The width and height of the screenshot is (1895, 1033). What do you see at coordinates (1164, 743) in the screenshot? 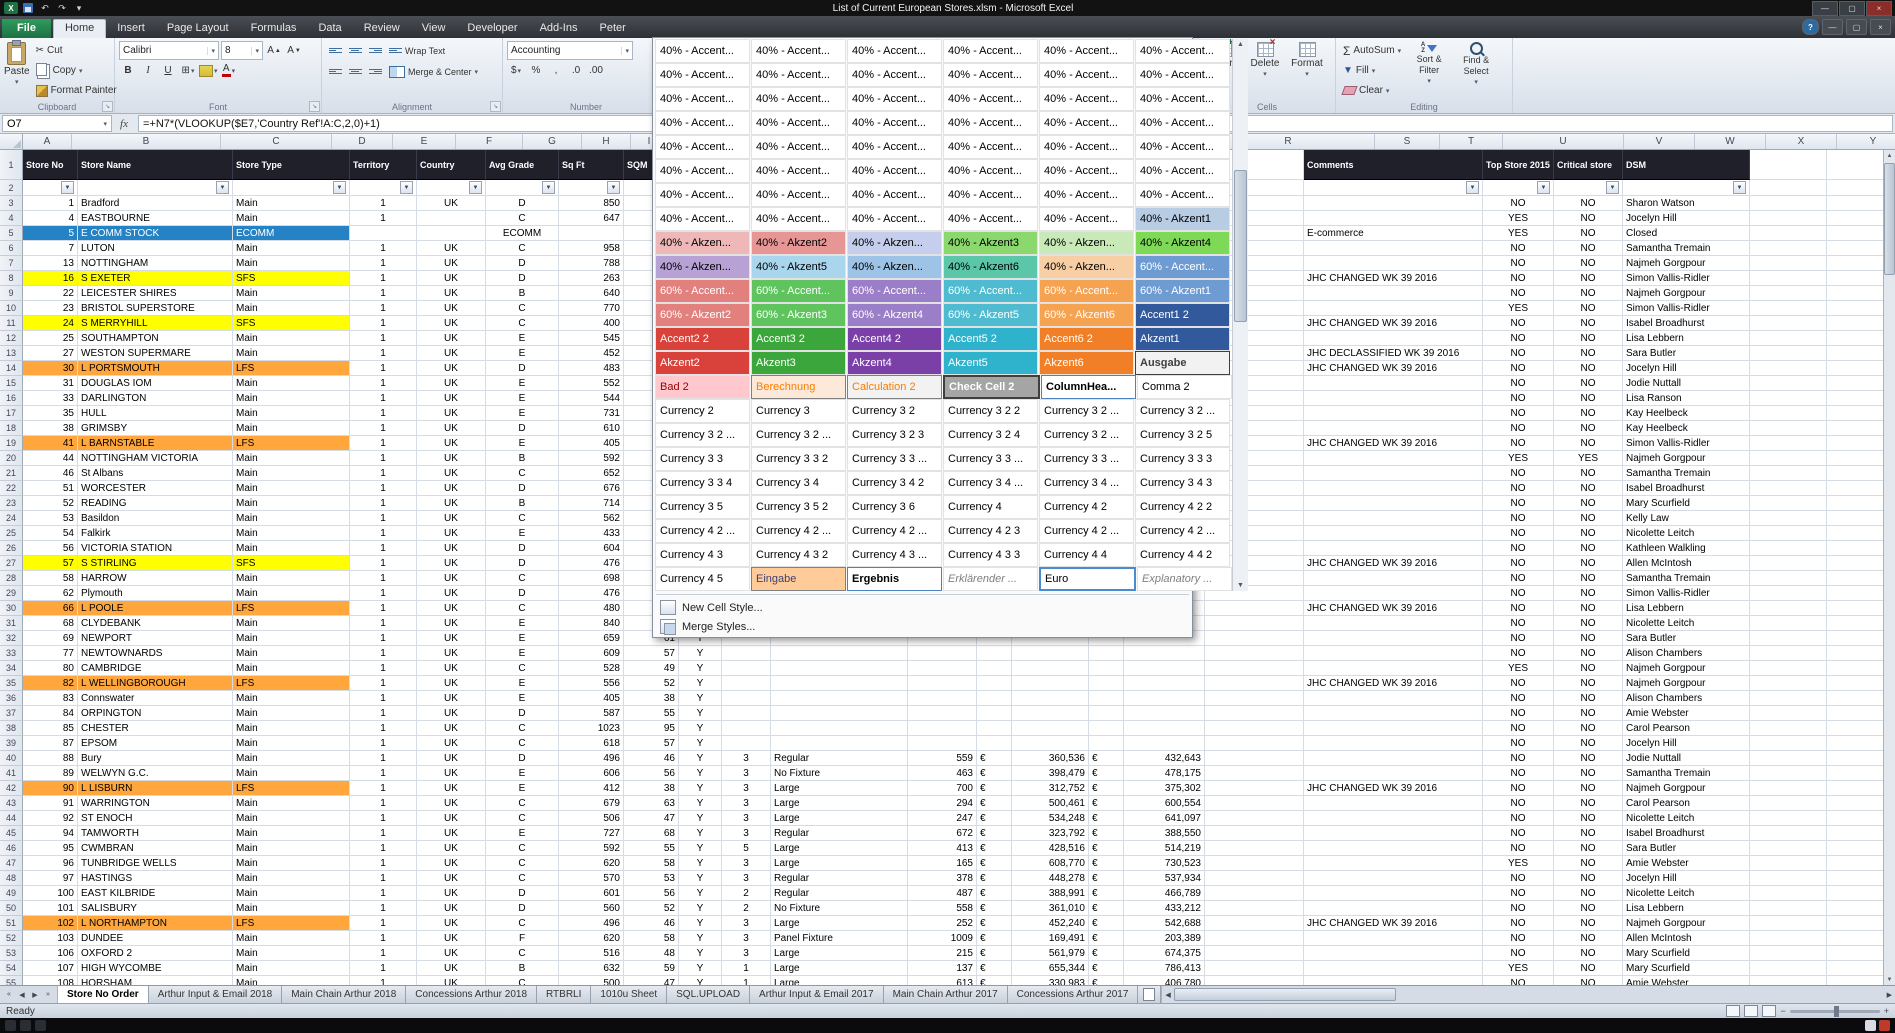
I see `cell-P39` at bounding box center [1164, 743].